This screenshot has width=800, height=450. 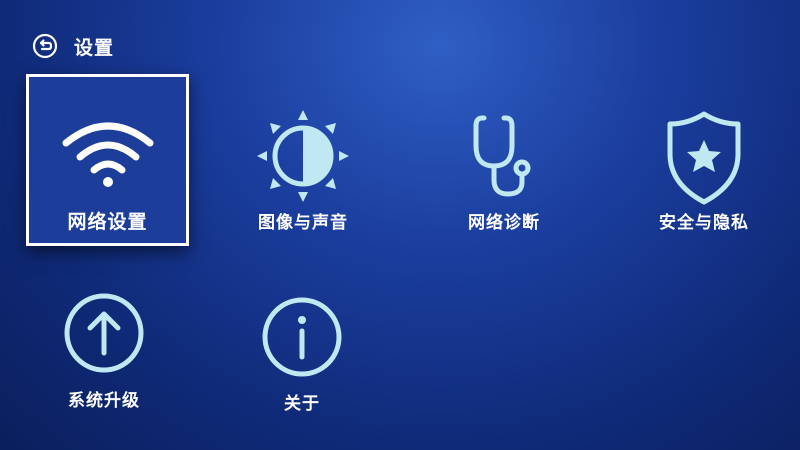 What do you see at coordinates (302, 337) in the screenshot?
I see `info-circle-icon` at bounding box center [302, 337].